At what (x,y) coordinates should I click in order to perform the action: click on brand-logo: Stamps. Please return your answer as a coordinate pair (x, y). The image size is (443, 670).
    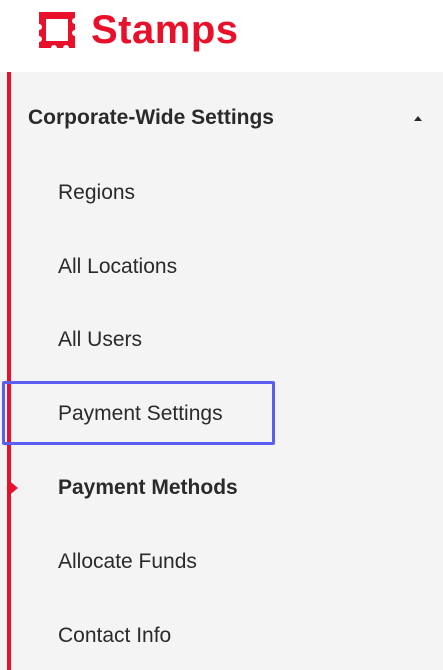
    Looking at the image, I should click on (137, 30).